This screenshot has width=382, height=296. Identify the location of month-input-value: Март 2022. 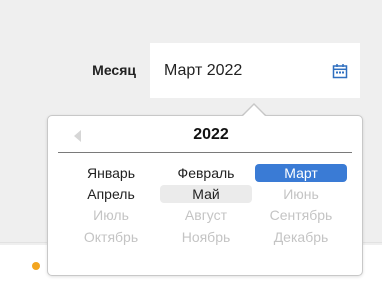
(203, 70).